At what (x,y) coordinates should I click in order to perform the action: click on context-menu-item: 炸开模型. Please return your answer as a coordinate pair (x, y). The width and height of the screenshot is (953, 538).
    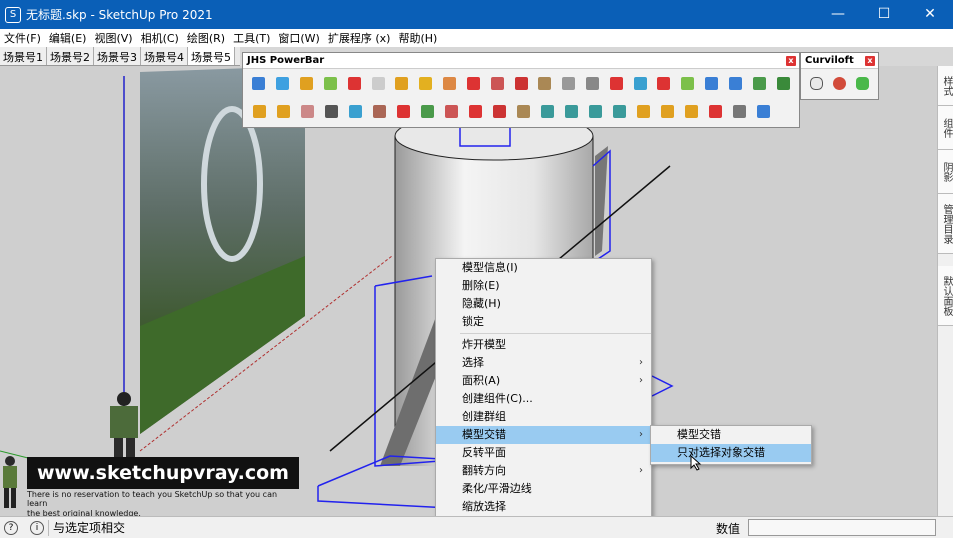
    Looking at the image, I should click on (543, 345).